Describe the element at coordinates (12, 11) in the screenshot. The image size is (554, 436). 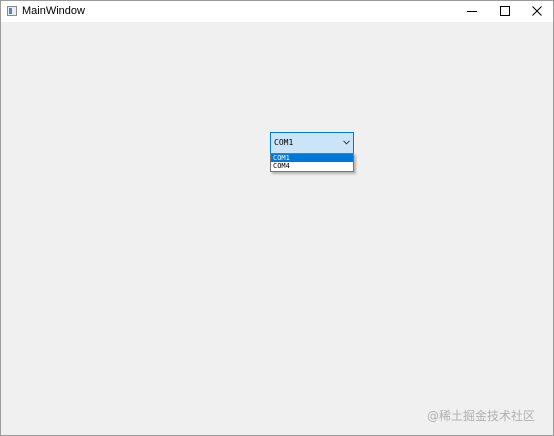
I see `app-icon` at that location.